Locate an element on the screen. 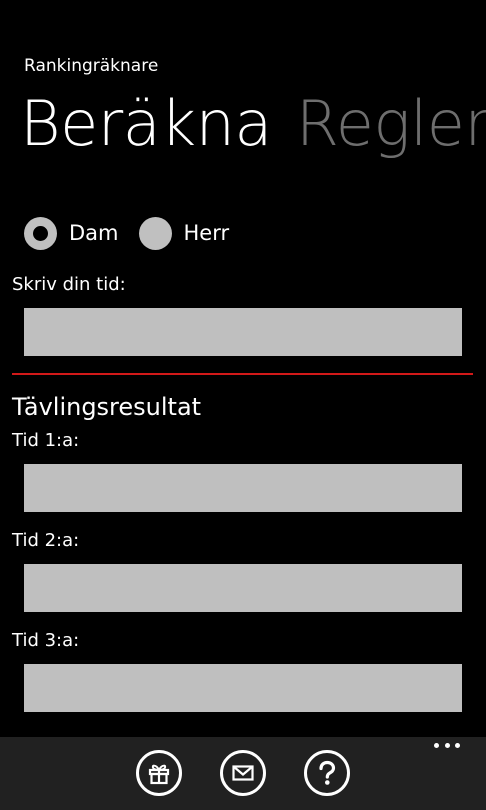  divider is located at coordinates (242, 374).